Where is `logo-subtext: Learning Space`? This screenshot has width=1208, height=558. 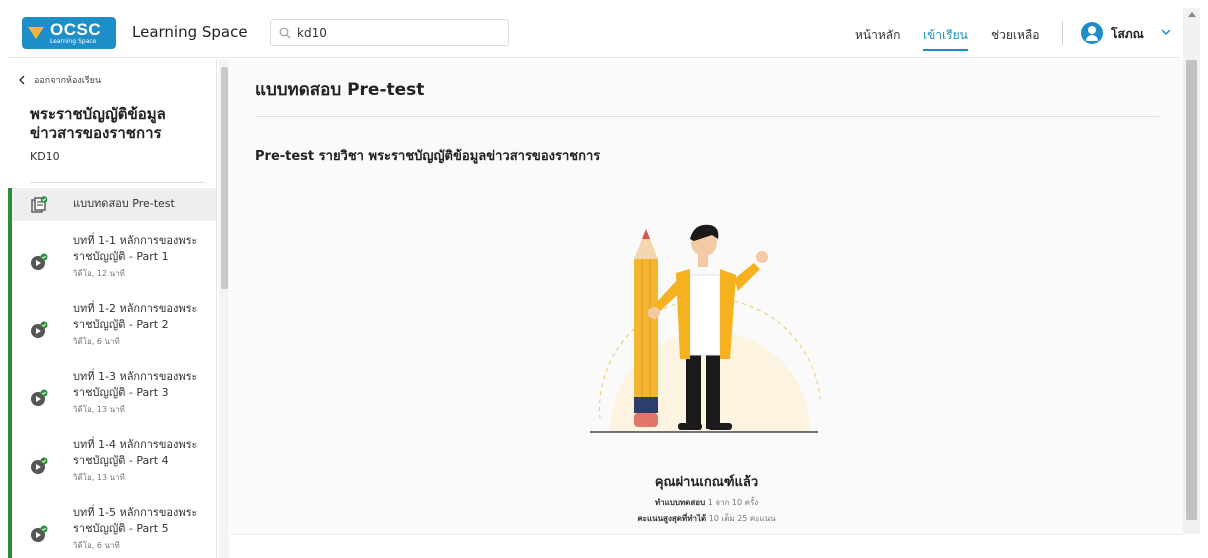 logo-subtext: Learning Space is located at coordinates (73, 41).